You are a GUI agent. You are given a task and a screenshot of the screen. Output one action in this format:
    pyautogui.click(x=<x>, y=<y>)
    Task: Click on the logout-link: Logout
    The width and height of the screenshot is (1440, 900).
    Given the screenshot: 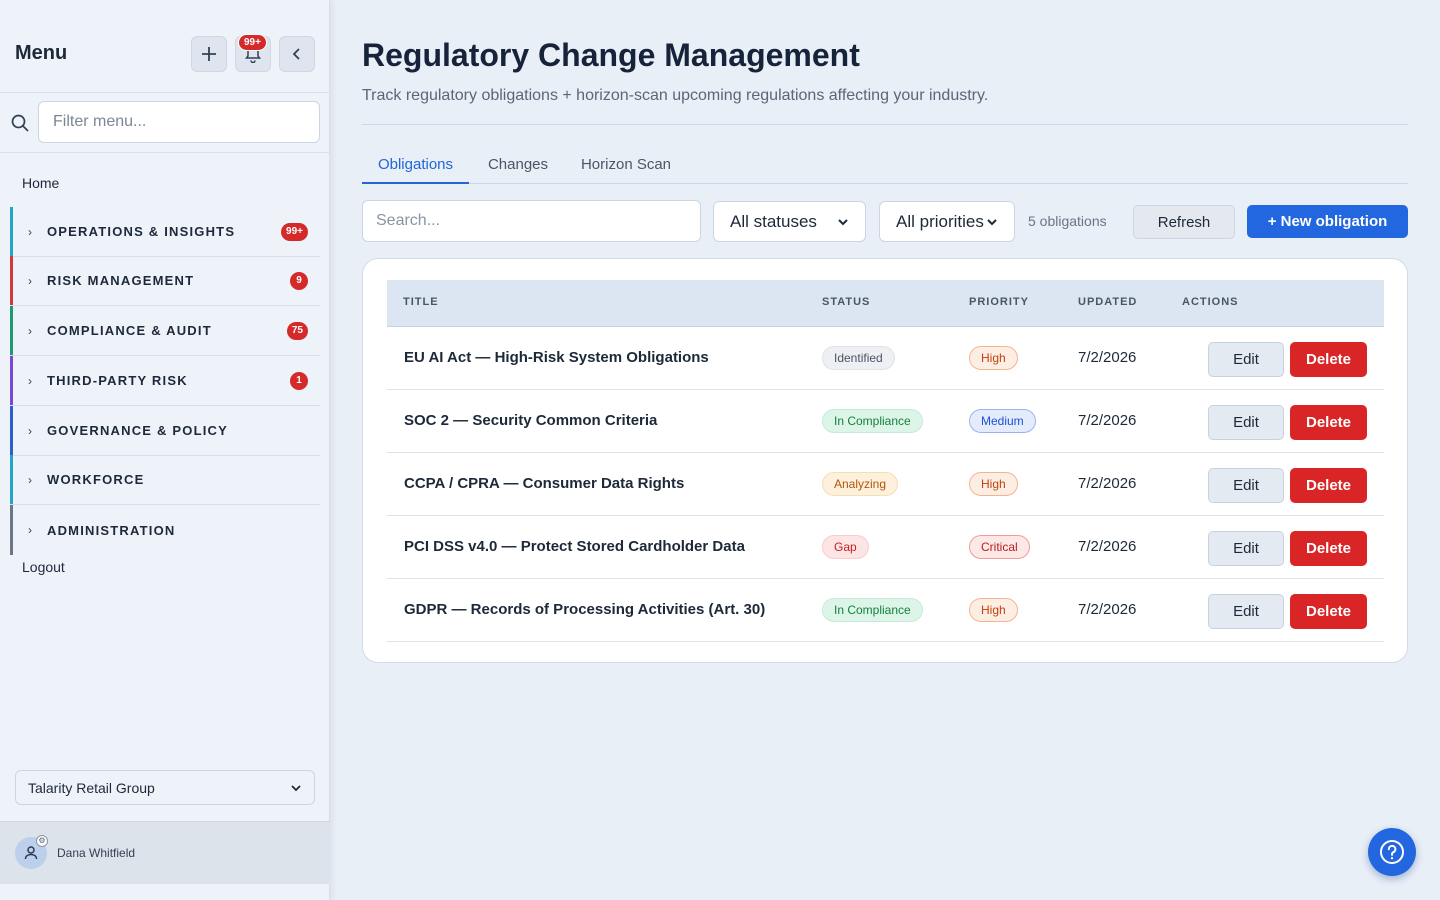 What is the action you would take?
    pyautogui.click(x=43, y=567)
    